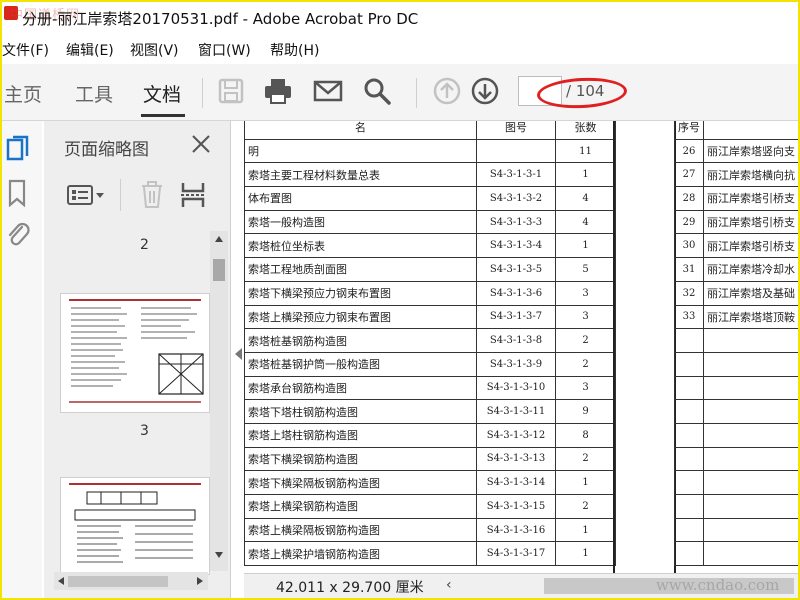 The width and height of the screenshot is (800, 600). Describe the element at coordinates (689, 269) in the screenshot. I see `row-number: 31` at that location.